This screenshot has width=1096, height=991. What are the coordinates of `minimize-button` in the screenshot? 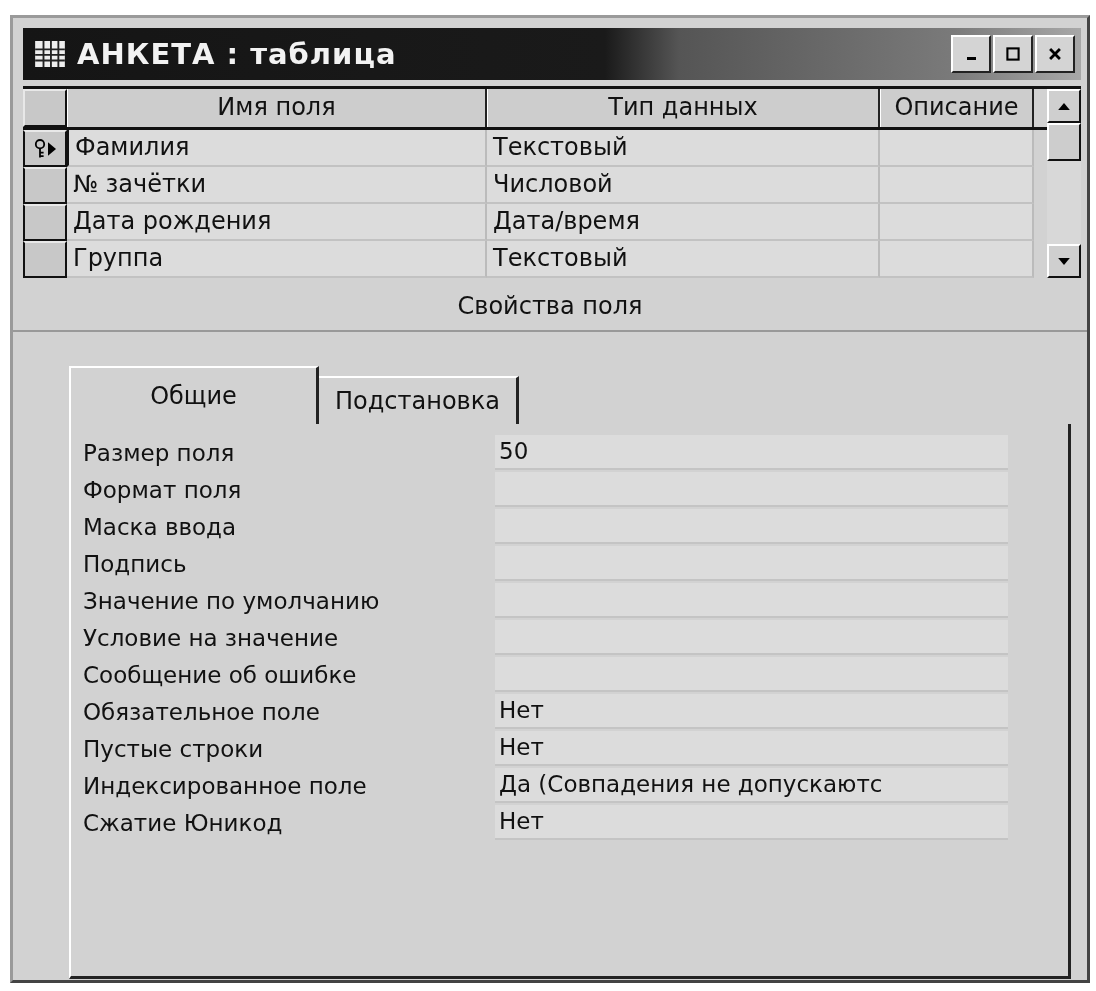 It's located at (971, 54).